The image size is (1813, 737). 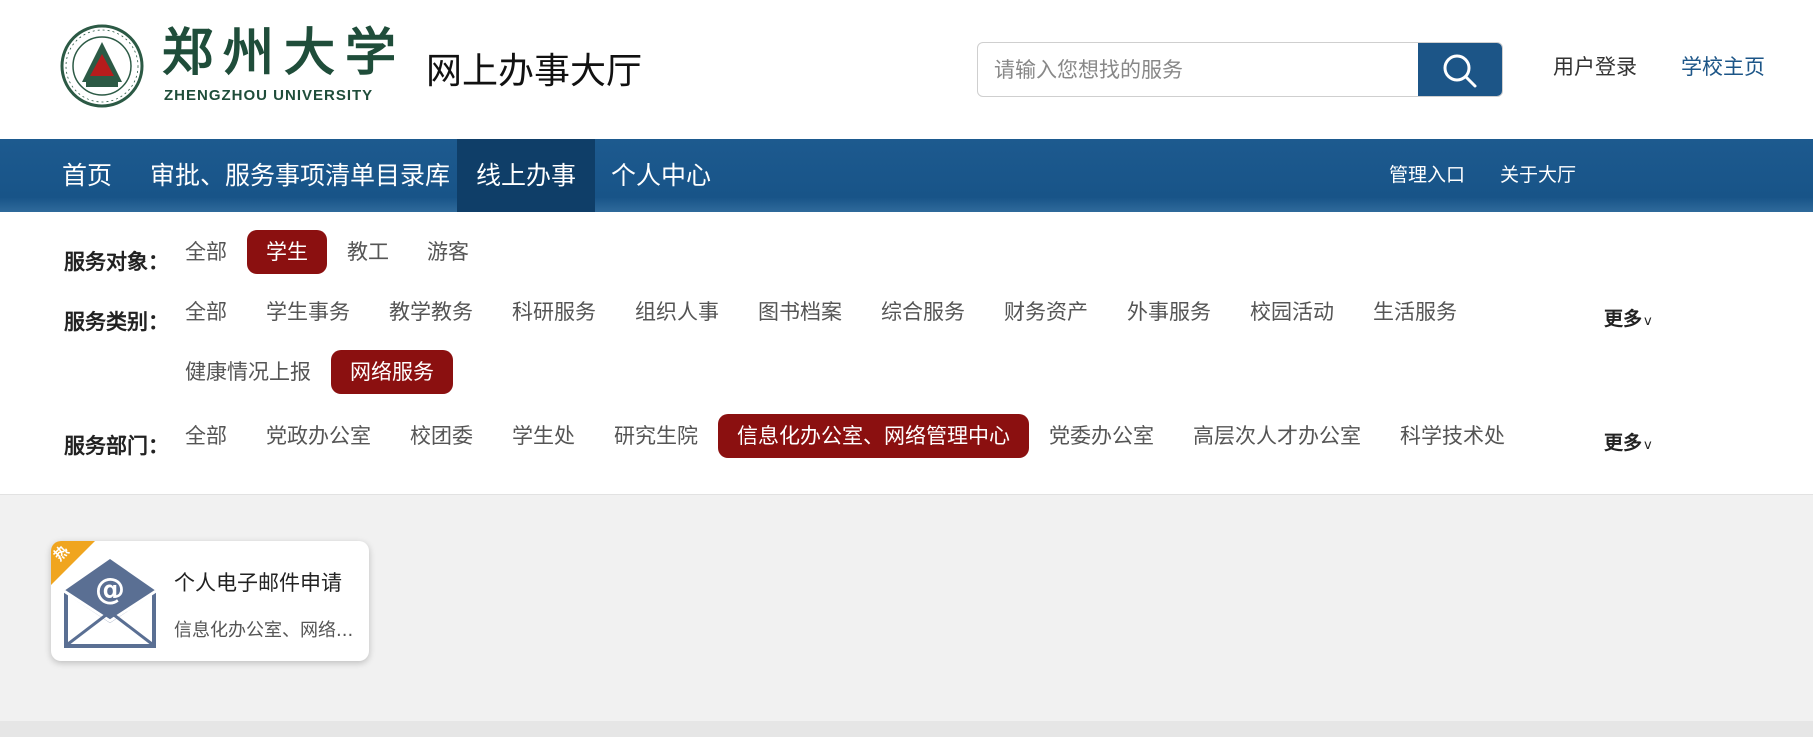 What do you see at coordinates (534, 71) in the screenshot?
I see `site-title: 网上办事大厅` at bounding box center [534, 71].